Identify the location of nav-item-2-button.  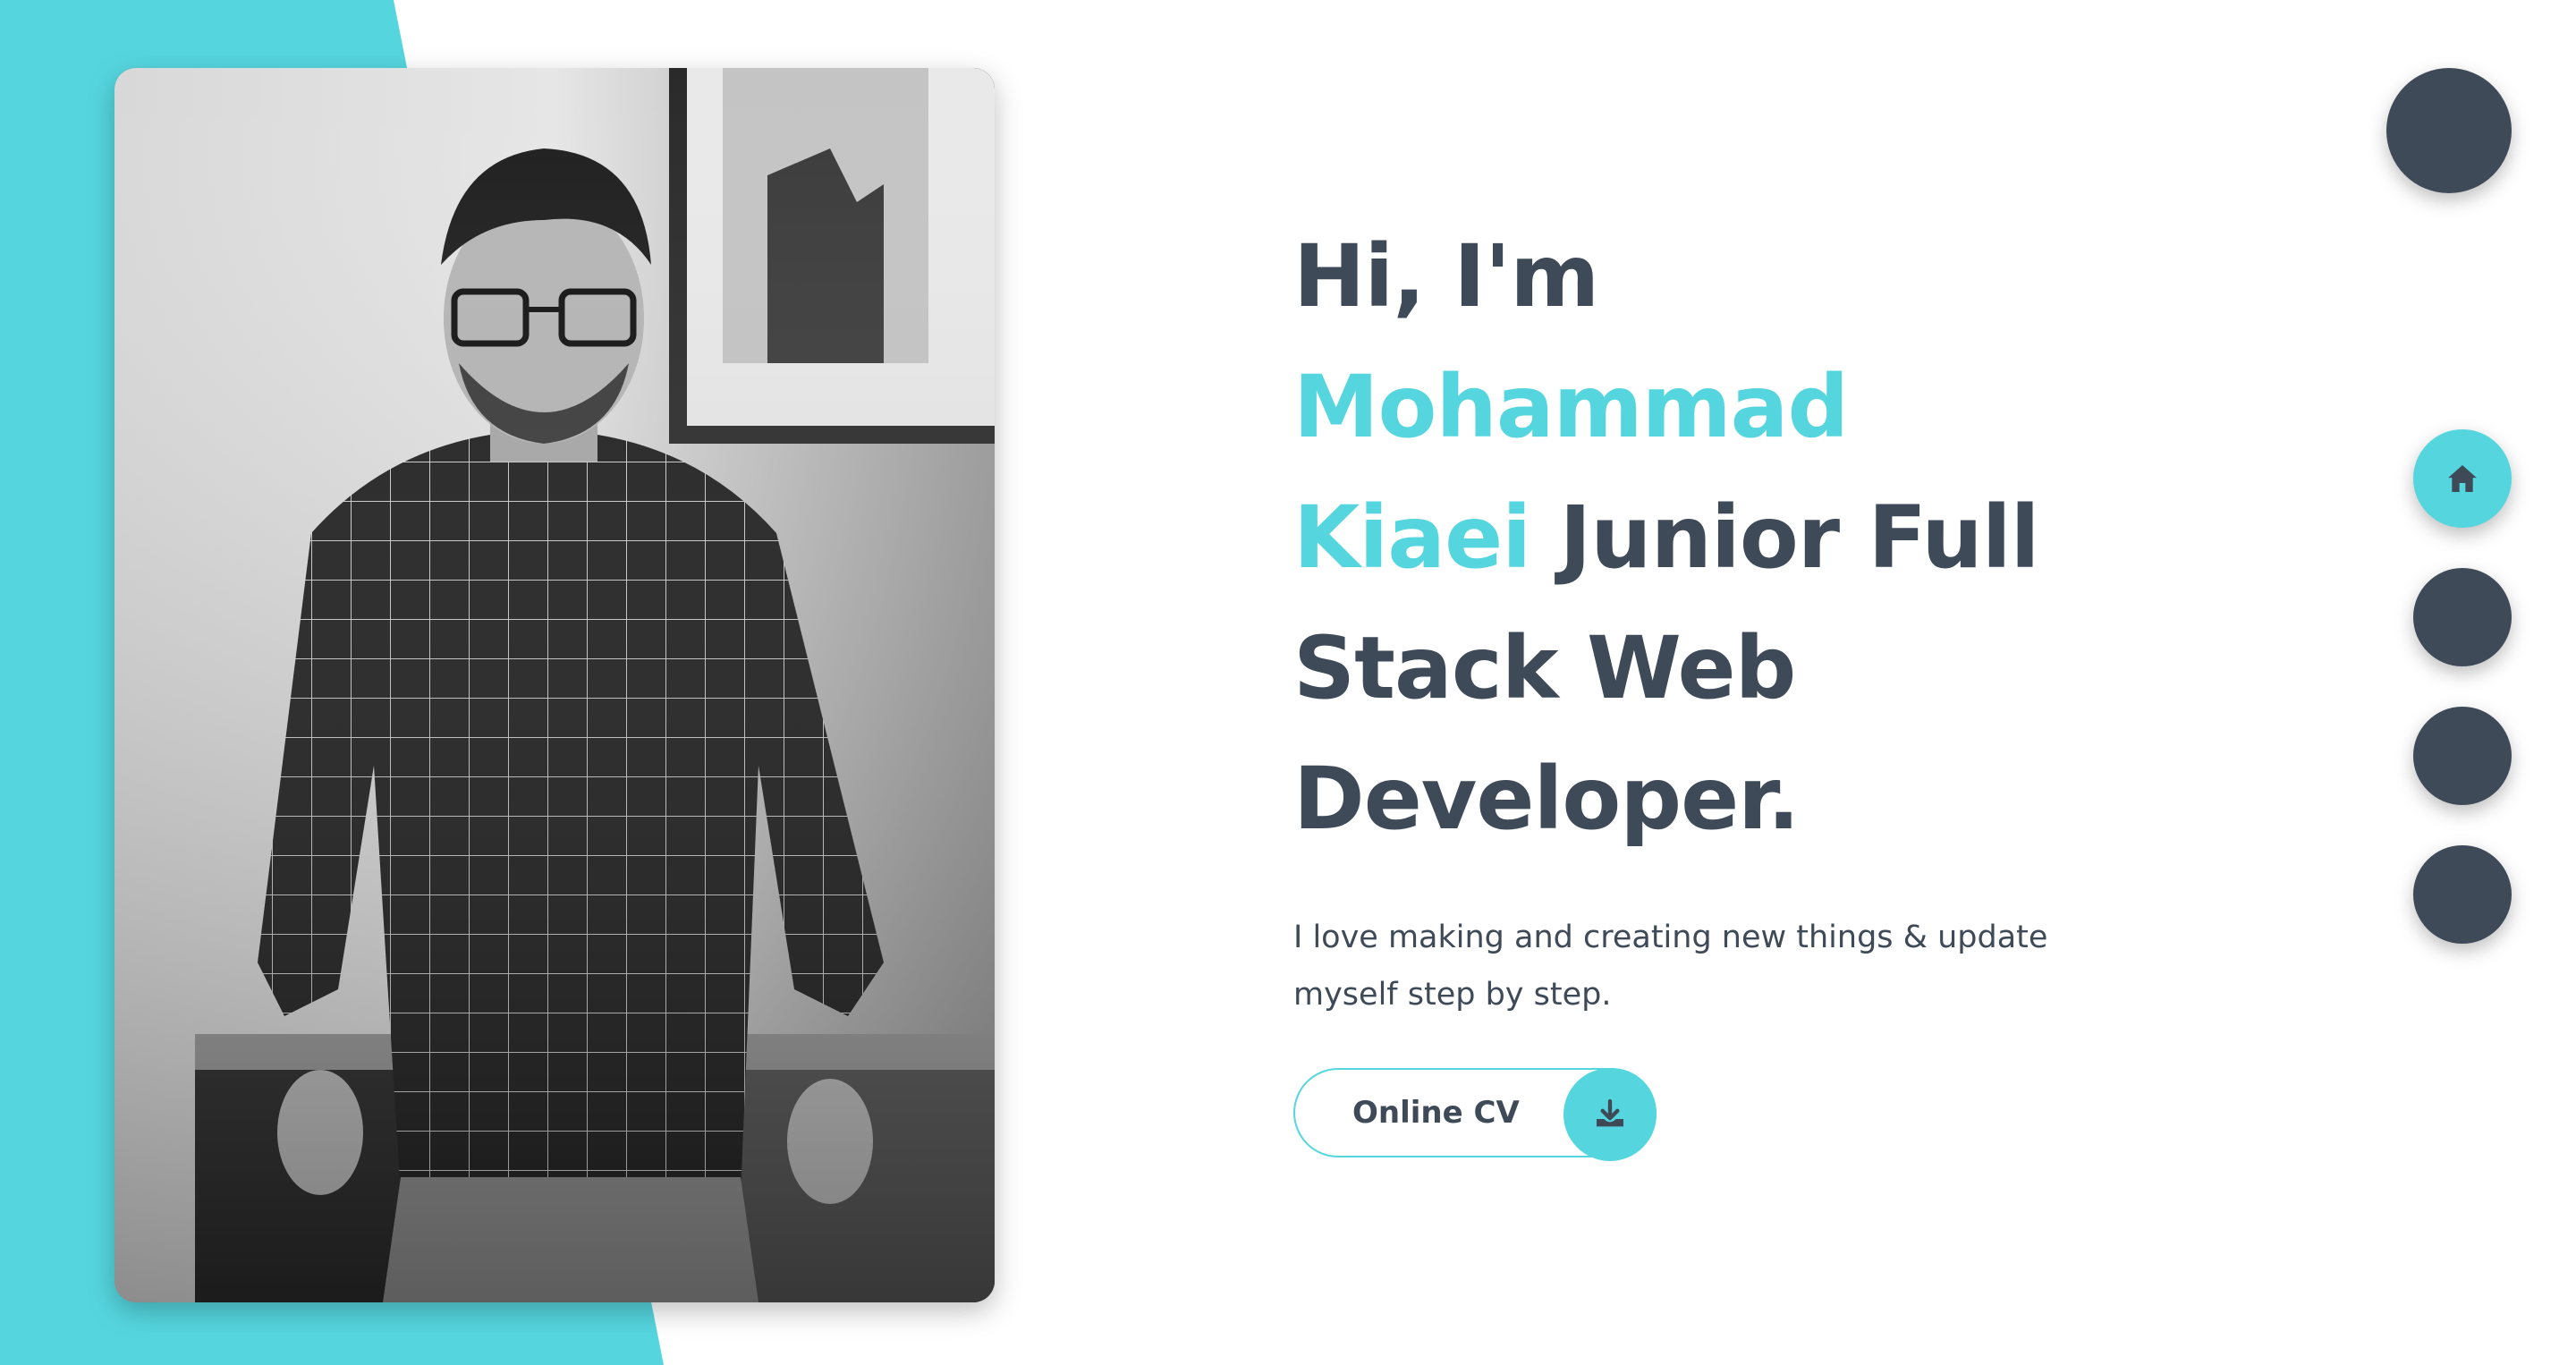
(2462, 617).